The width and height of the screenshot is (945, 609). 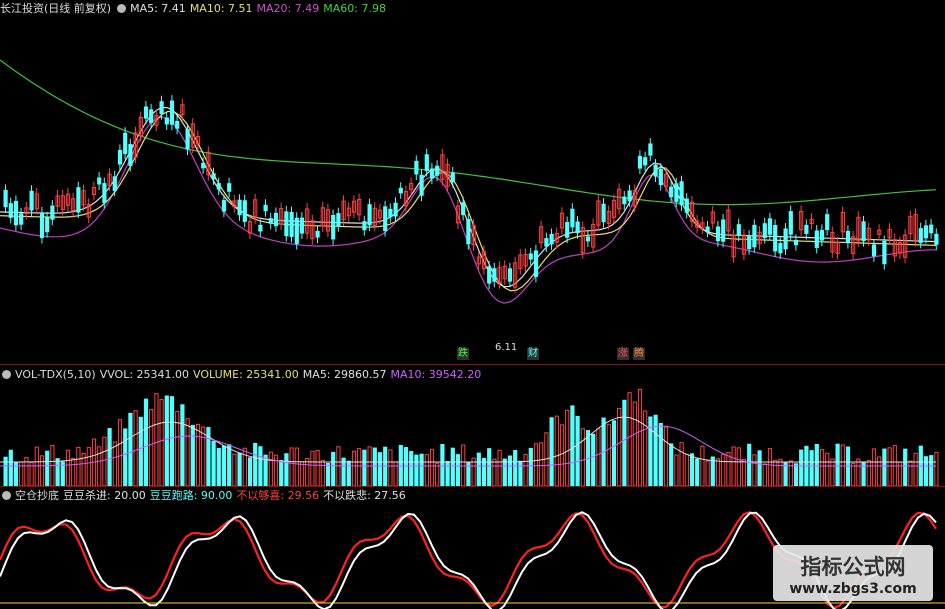 I want to click on panel-divider, so click(x=472, y=364).